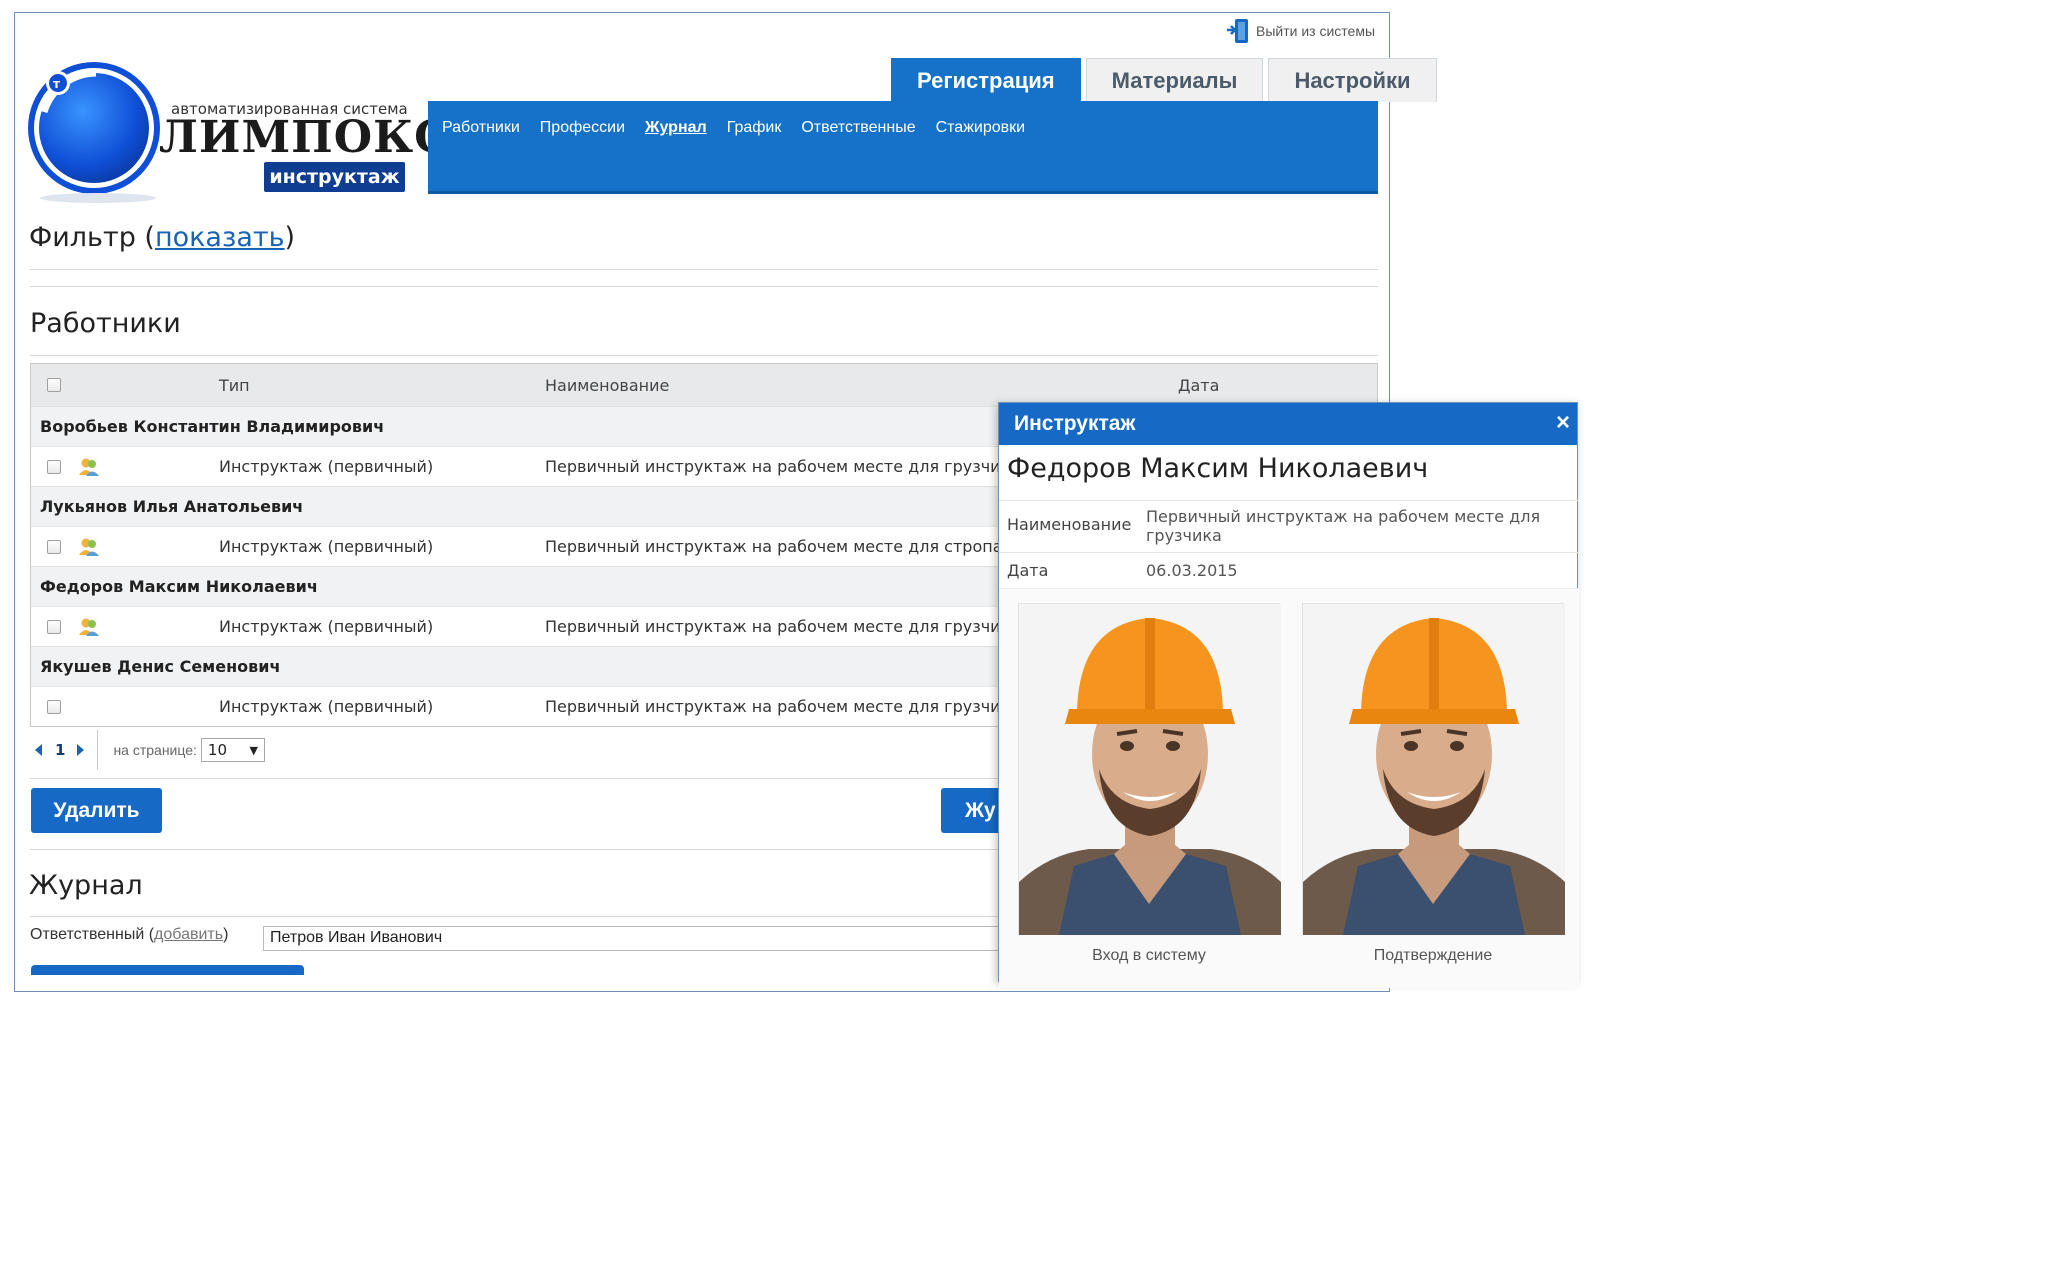  What do you see at coordinates (217, 750) in the screenshot?
I see `per-page-value: 10` at bounding box center [217, 750].